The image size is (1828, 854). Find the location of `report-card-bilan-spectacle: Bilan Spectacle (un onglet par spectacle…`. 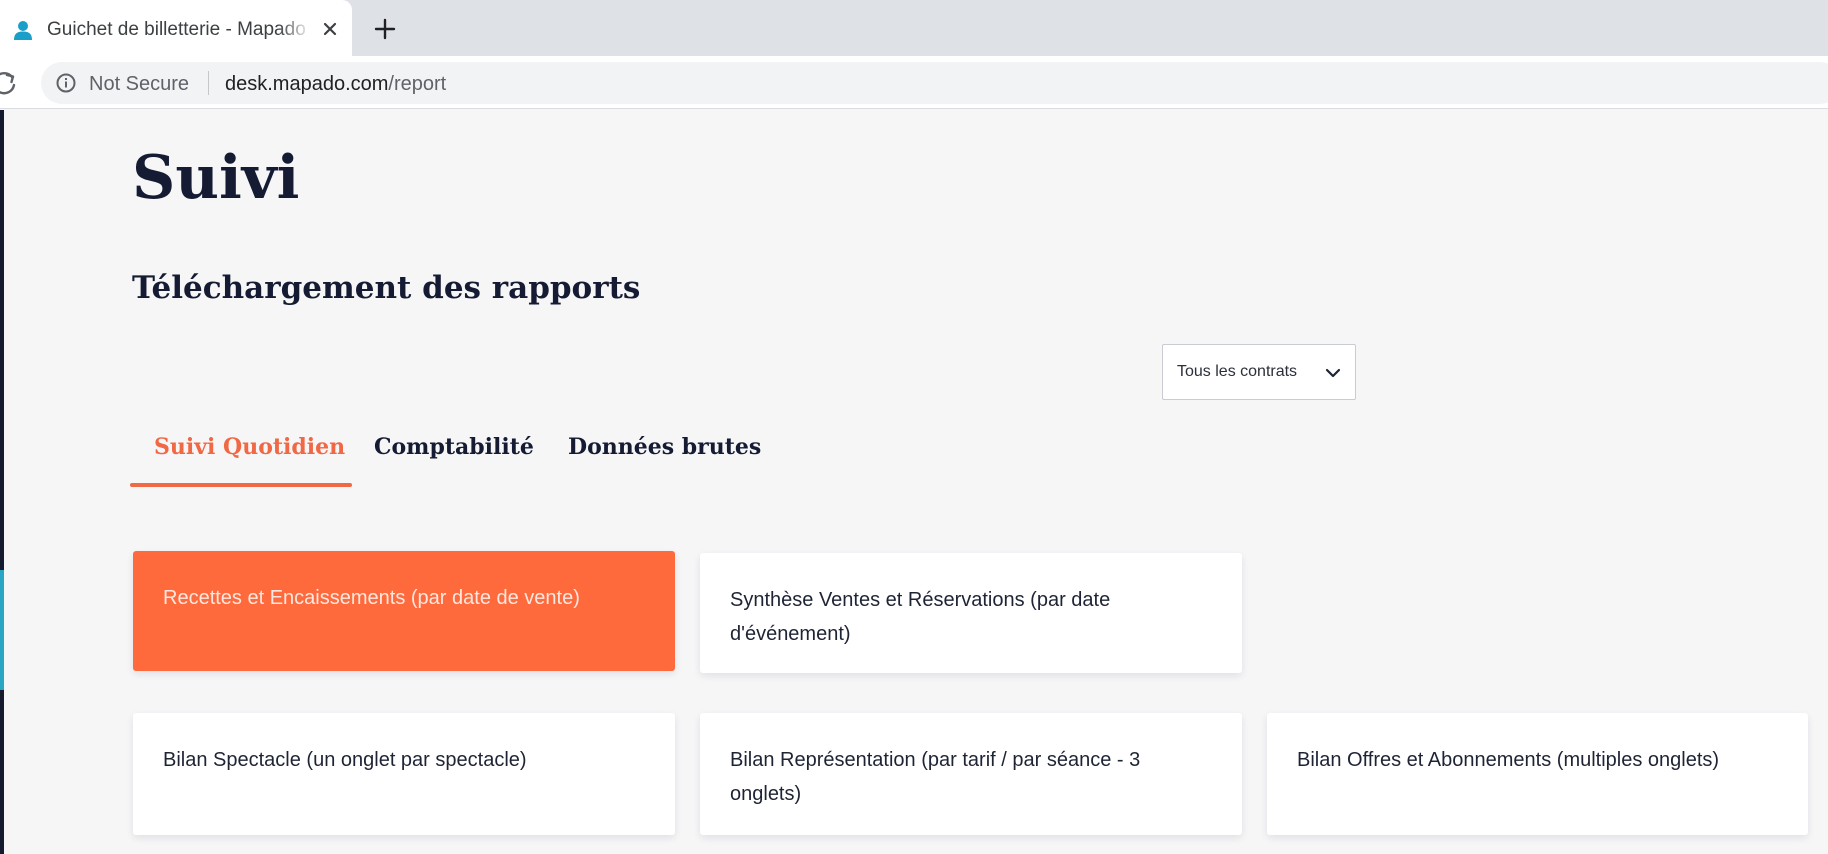

report-card-bilan-spectacle: Bilan Spectacle (un onglet par spectacle… is located at coordinates (404, 774).